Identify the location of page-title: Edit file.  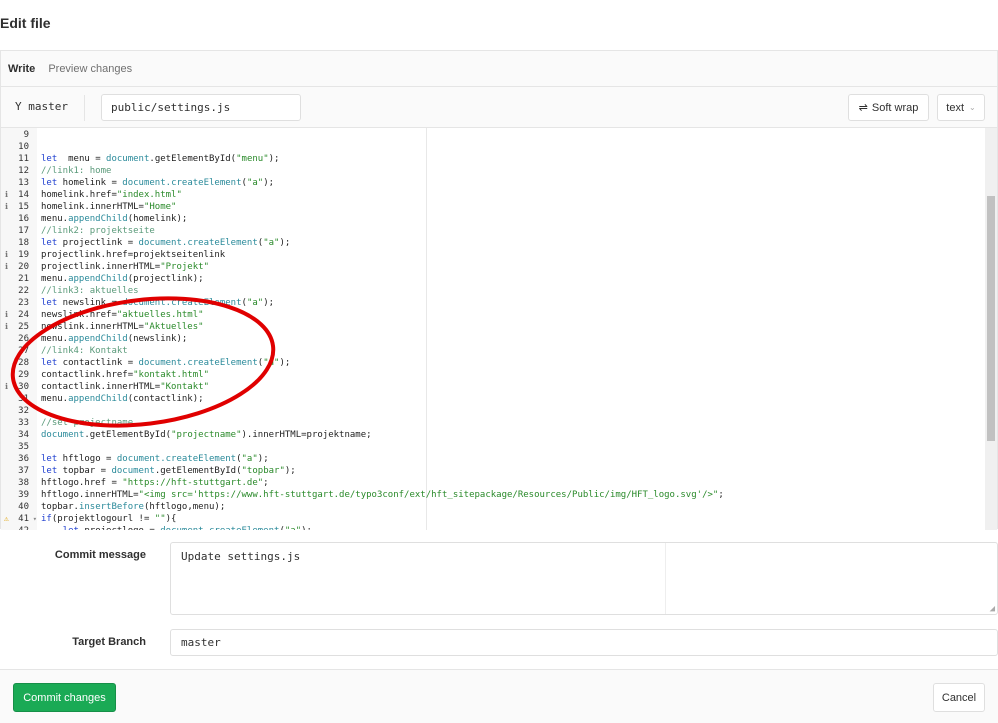
(25, 23).